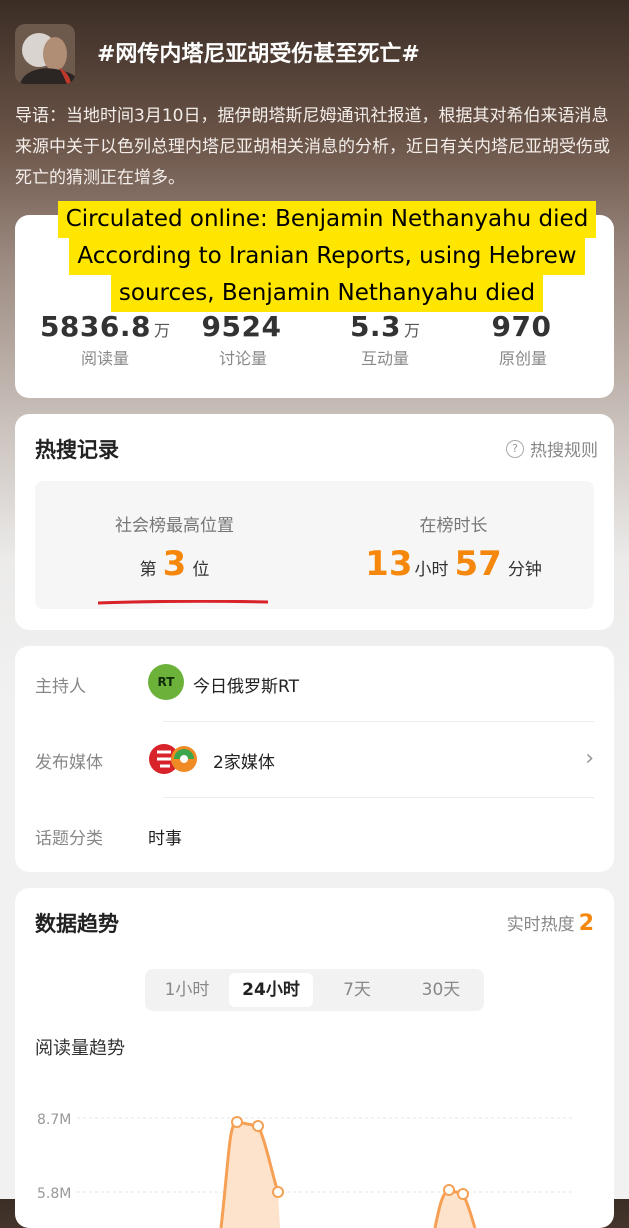 This screenshot has width=629, height=1228. What do you see at coordinates (246, 687) in the screenshot?
I see `host-value: 今日俄罗斯RT` at bounding box center [246, 687].